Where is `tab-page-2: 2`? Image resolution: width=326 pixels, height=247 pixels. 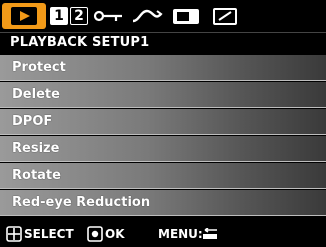 tab-page-2: 2 is located at coordinates (79, 16).